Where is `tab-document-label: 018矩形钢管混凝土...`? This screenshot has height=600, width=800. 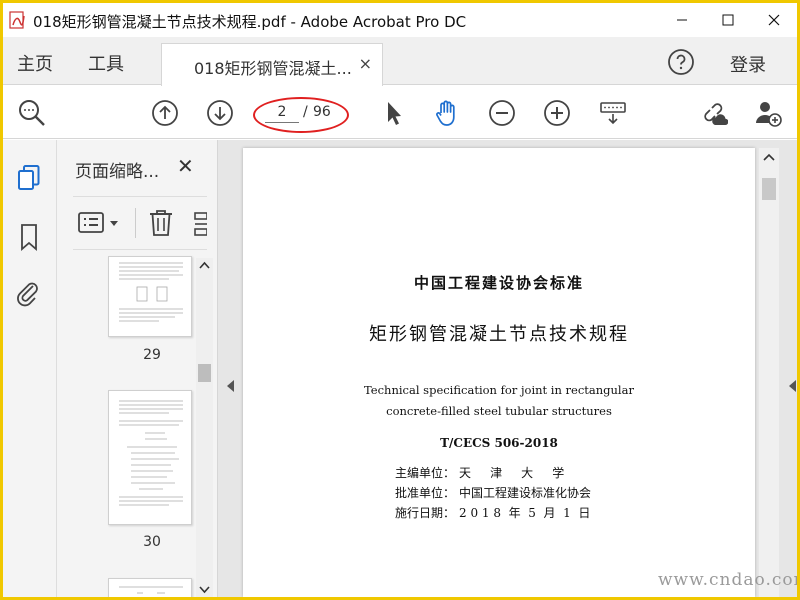
tab-document-label: 018矩形钢管混凝土... is located at coordinates (273, 68).